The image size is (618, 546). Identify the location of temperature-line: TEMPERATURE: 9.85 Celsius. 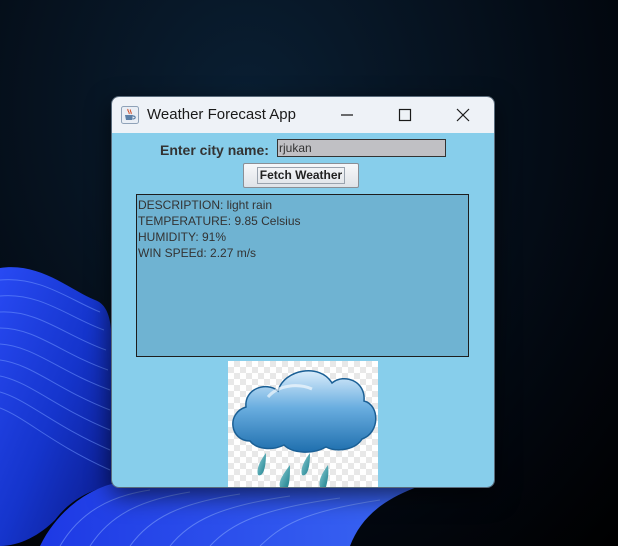
(219, 221).